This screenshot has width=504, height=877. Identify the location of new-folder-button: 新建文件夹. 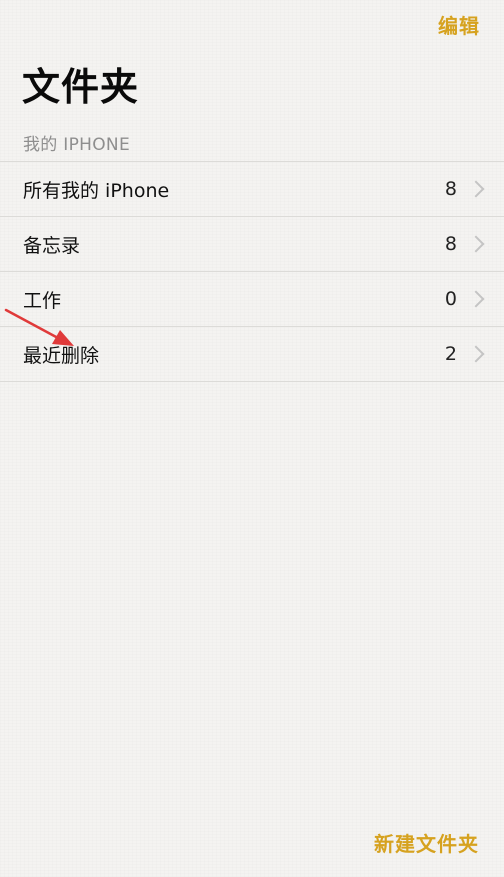
(426, 842).